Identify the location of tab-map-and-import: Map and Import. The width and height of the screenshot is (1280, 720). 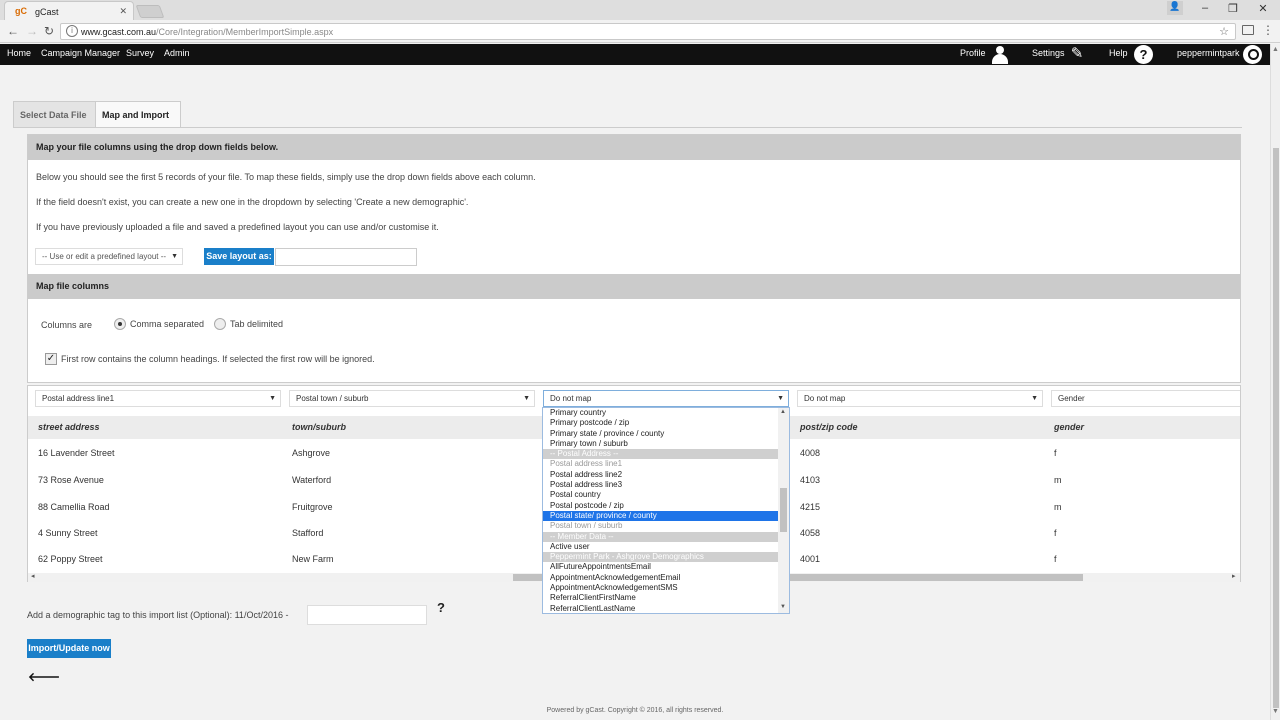
(138, 114).